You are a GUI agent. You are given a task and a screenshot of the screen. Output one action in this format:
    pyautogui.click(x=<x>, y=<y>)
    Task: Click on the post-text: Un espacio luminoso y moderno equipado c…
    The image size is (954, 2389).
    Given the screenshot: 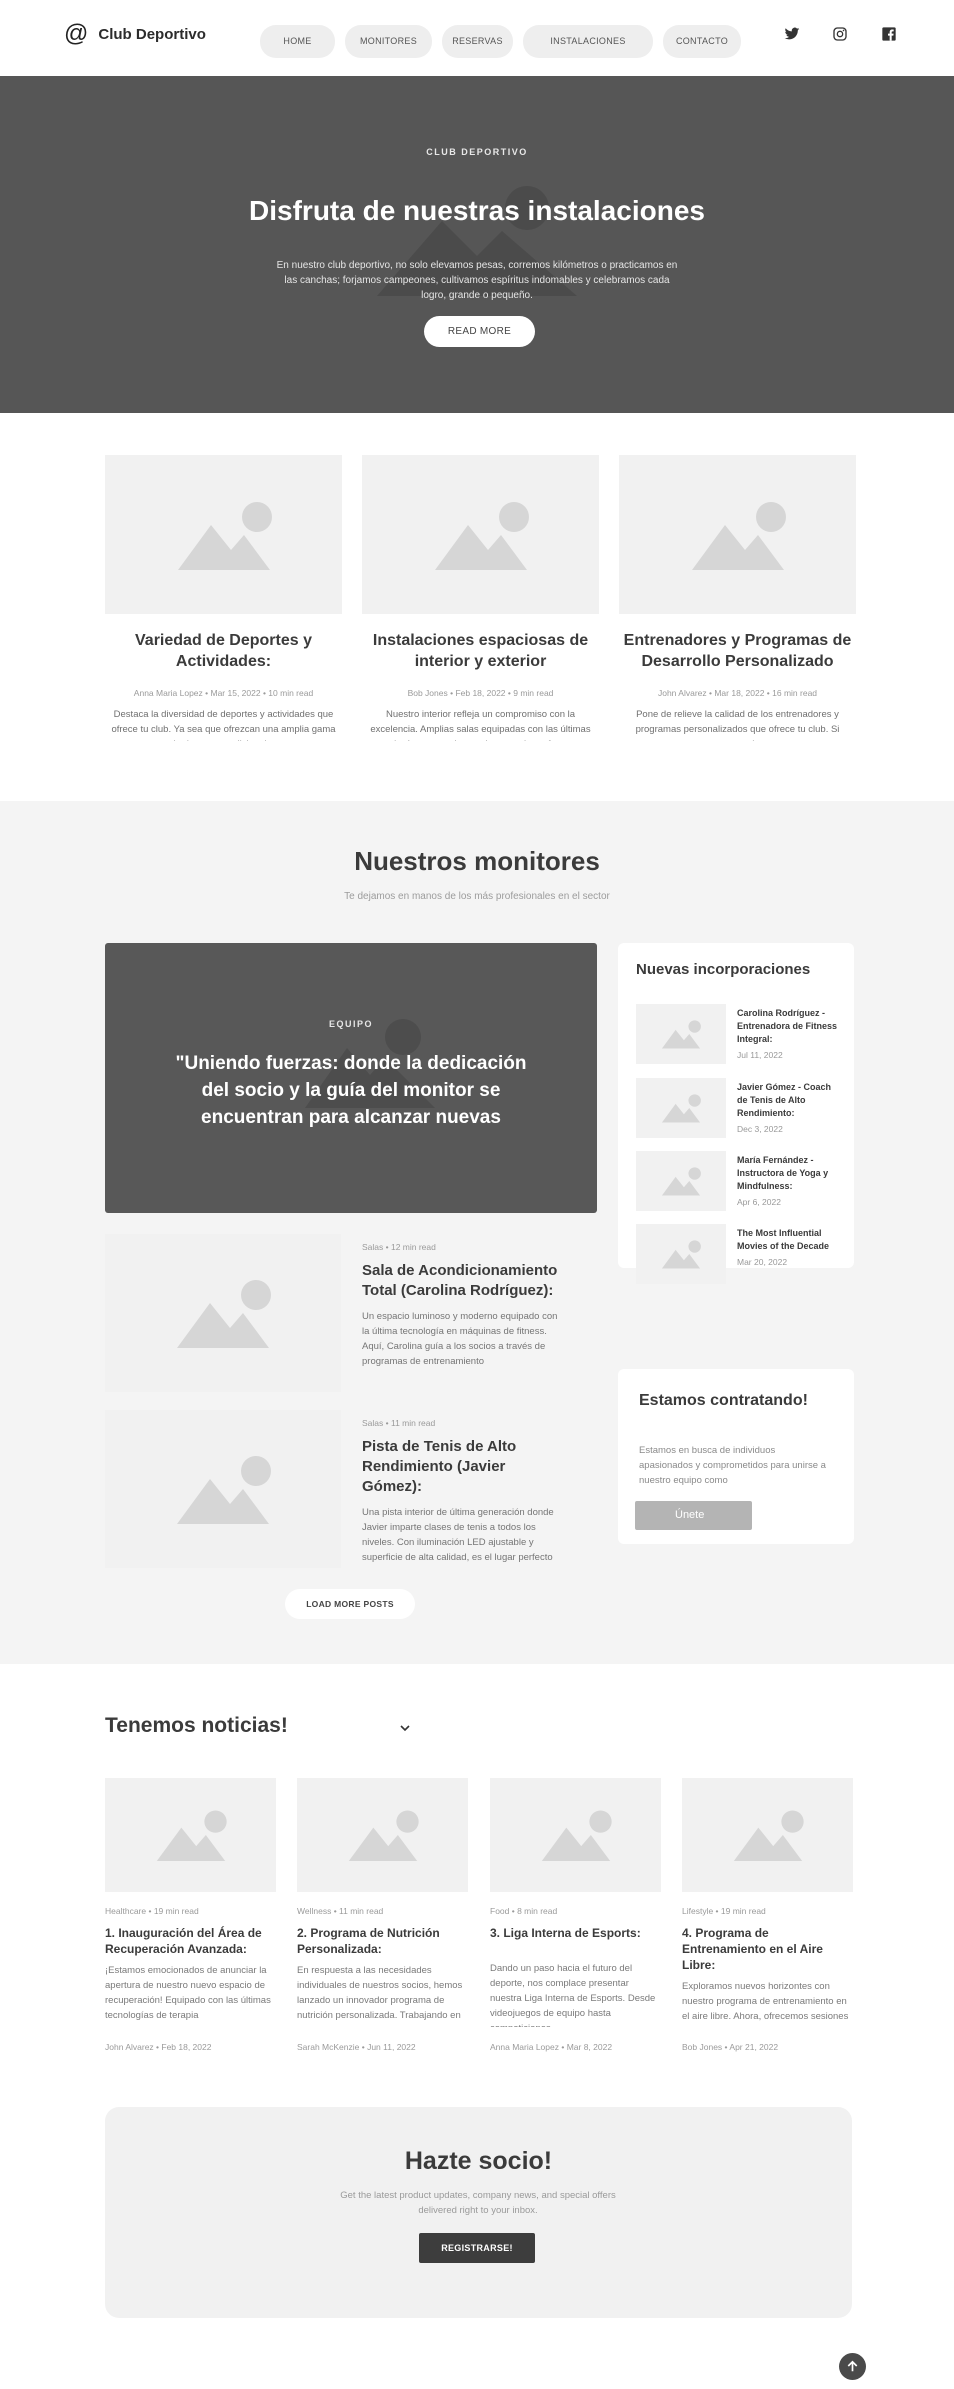 What is the action you would take?
    pyautogui.click(x=460, y=1339)
    